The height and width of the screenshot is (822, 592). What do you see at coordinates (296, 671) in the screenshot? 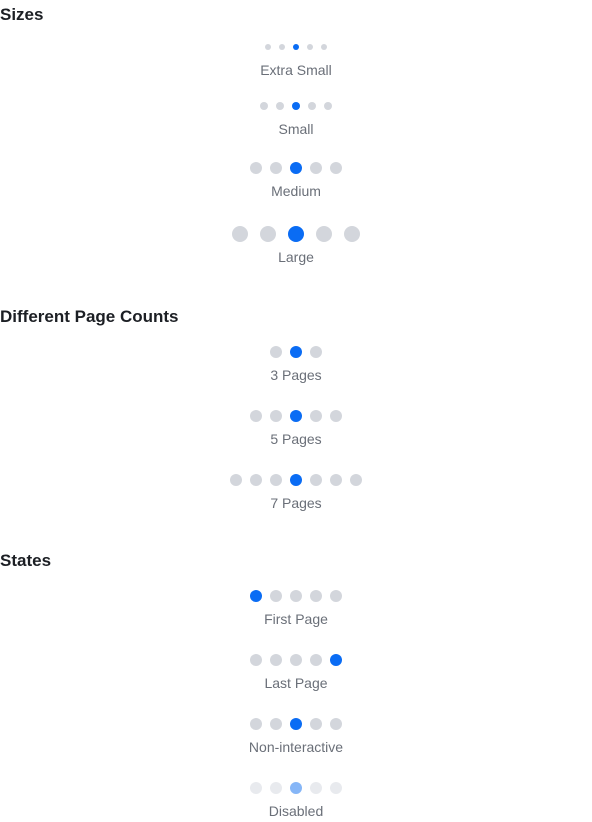
I see `pagination-example-last-page: Last Page` at bounding box center [296, 671].